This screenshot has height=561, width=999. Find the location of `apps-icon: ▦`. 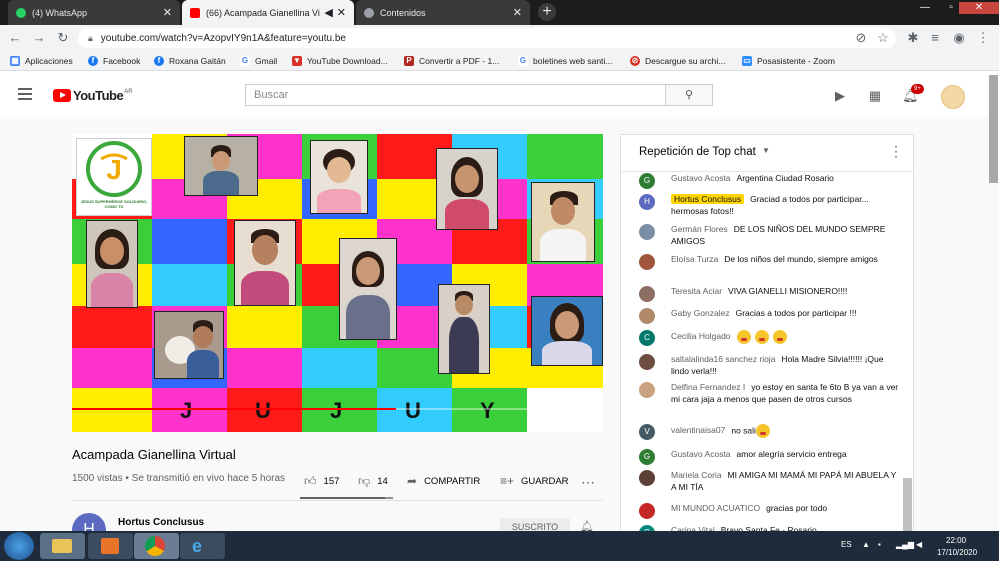

apps-icon: ▦ is located at coordinates (875, 96).